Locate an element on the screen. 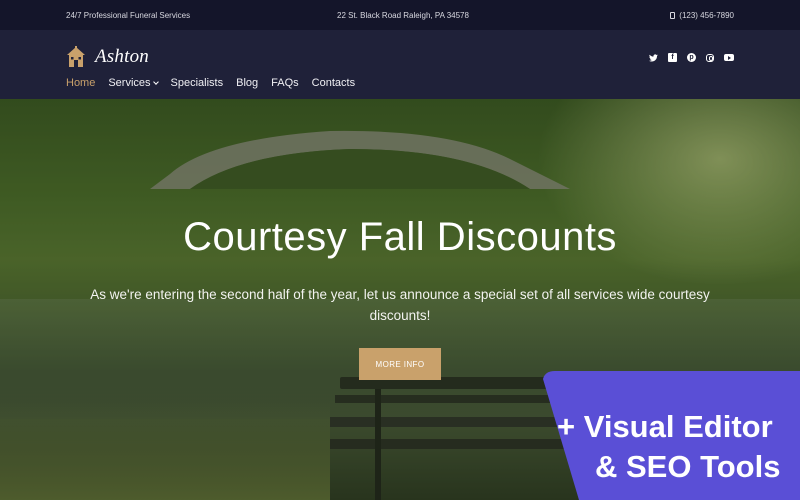 This screenshot has width=800, height=500. nav-services: Services is located at coordinates (133, 83).